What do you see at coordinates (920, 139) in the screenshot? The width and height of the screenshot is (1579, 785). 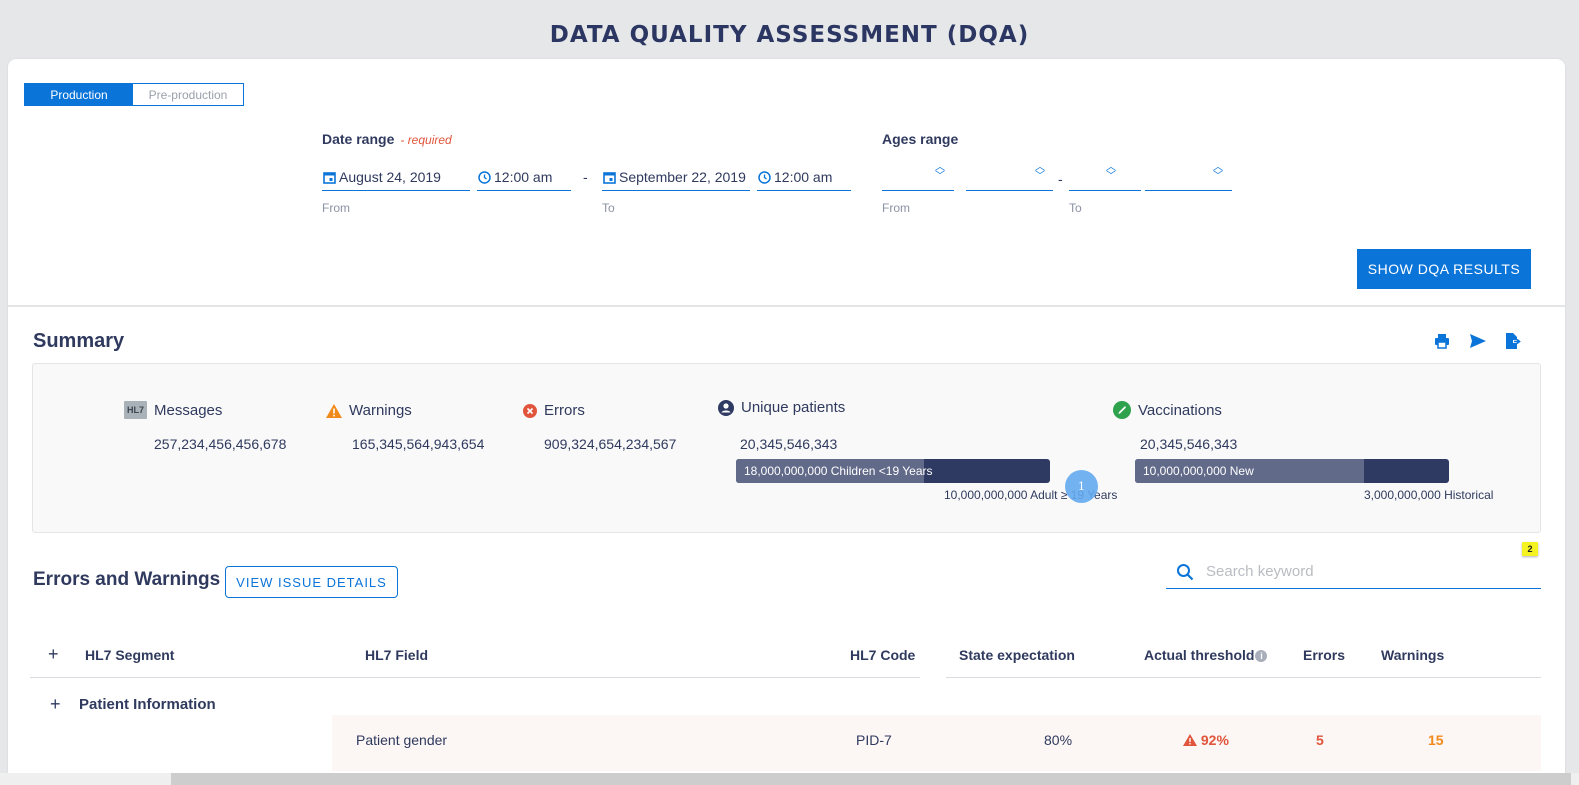 I see `ages-range-label: Ages range` at bounding box center [920, 139].